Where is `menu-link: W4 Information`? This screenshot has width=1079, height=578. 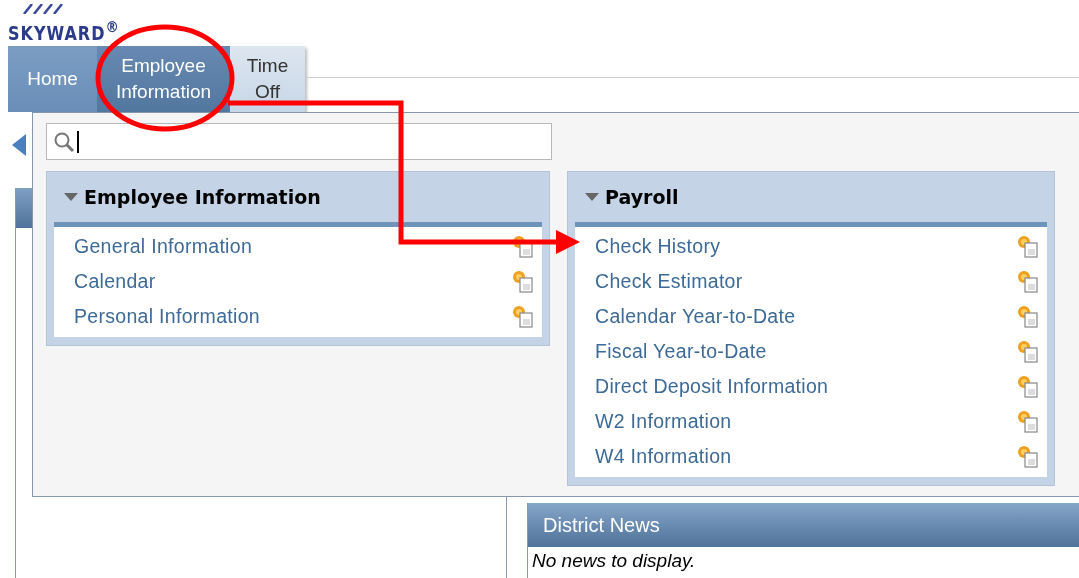 menu-link: W4 Information is located at coordinates (663, 456).